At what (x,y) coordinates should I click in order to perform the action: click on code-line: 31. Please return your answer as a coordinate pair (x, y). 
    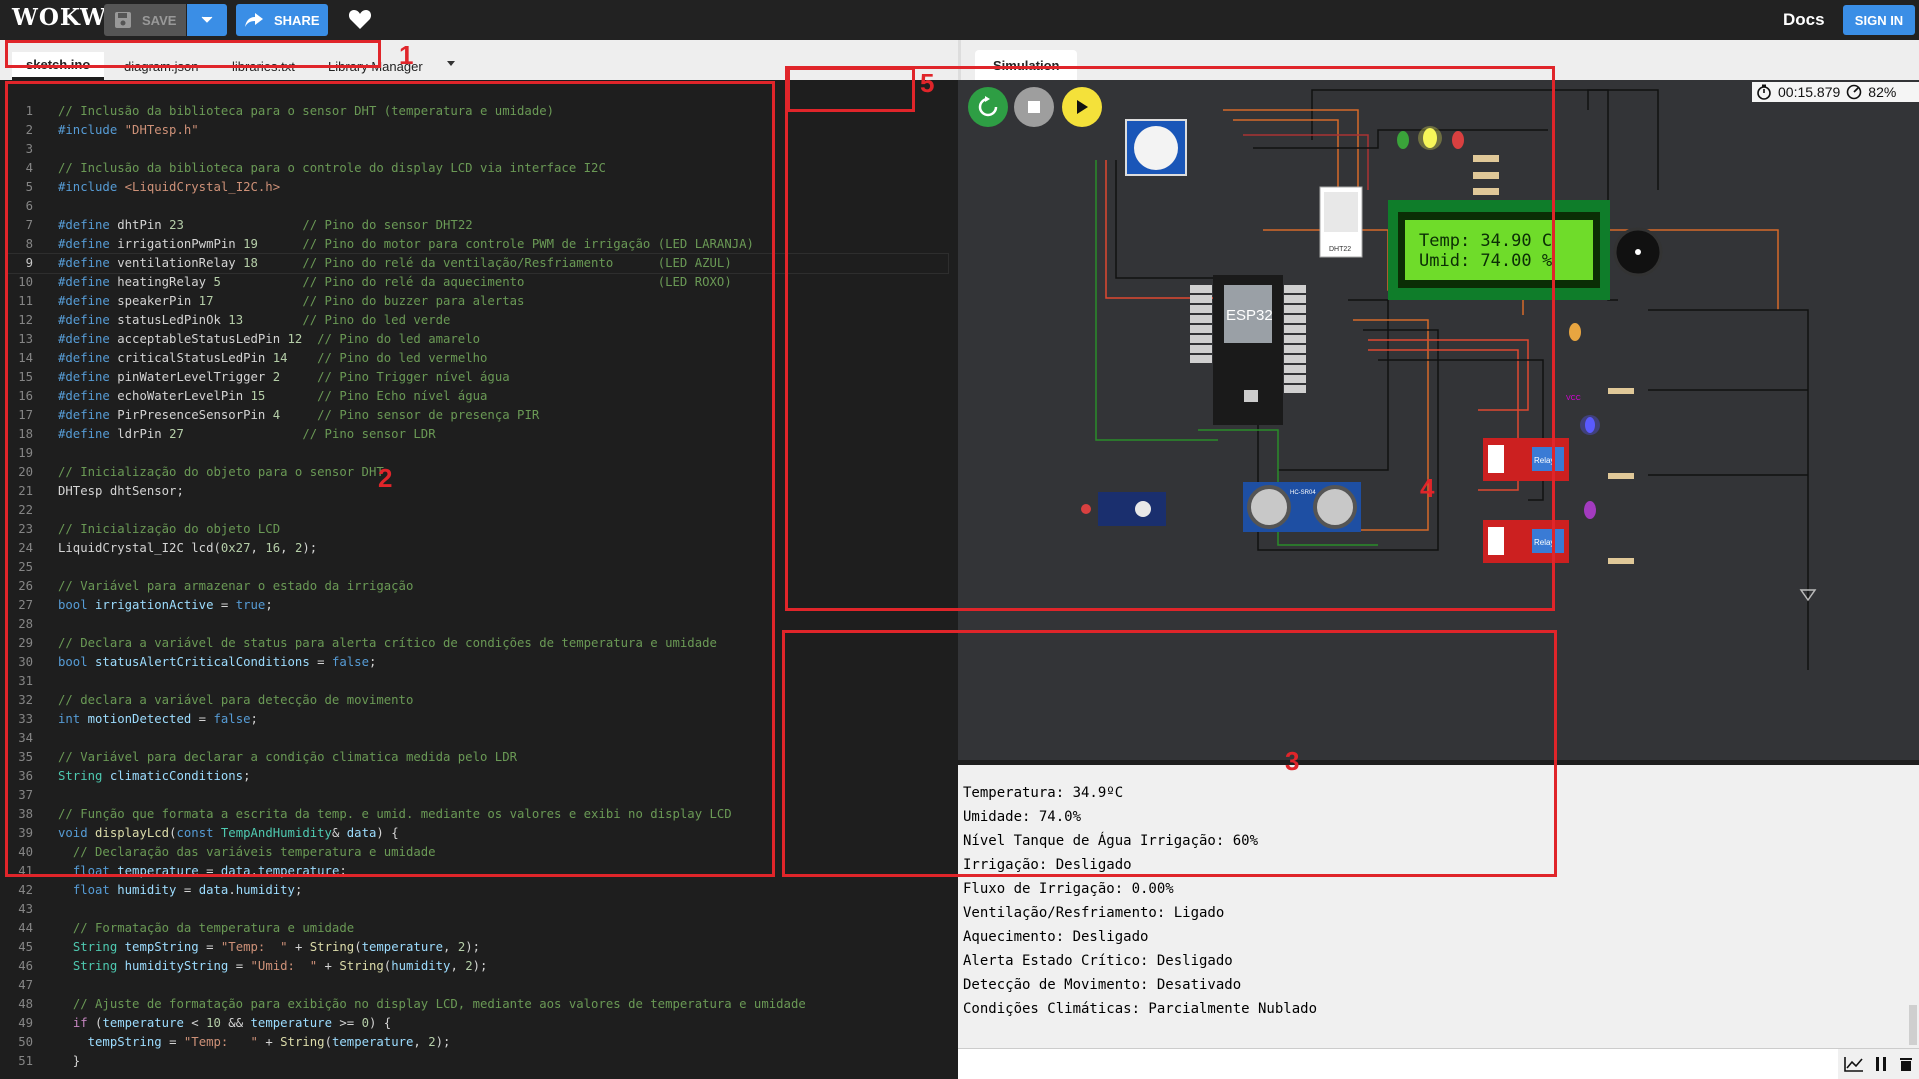
    Looking at the image, I should click on (478, 681).